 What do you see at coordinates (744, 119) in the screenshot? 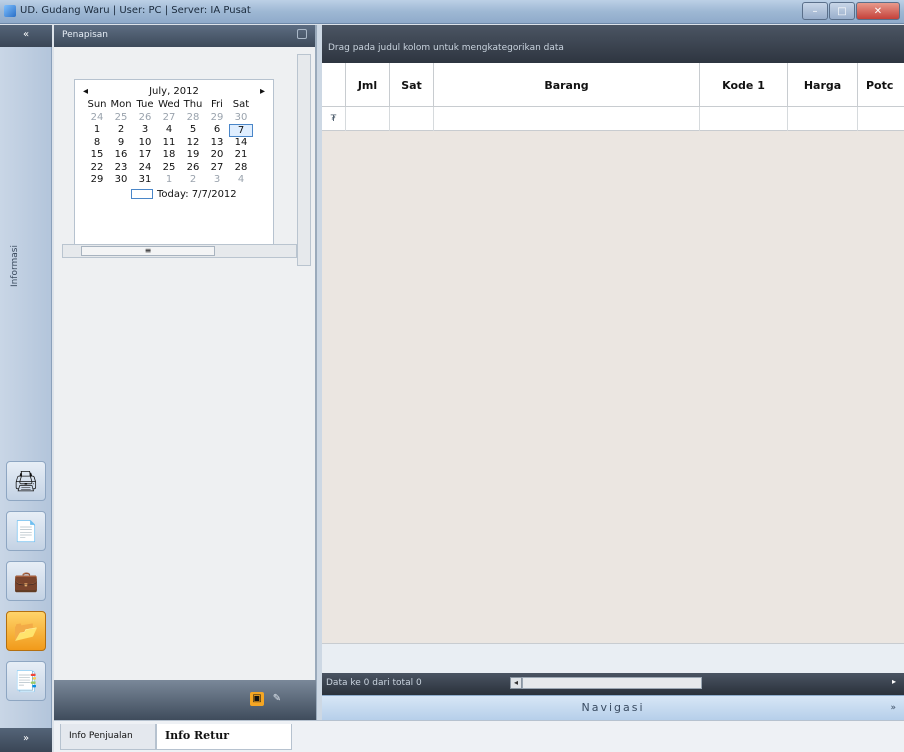
I see `filter-cell-kode1` at bounding box center [744, 119].